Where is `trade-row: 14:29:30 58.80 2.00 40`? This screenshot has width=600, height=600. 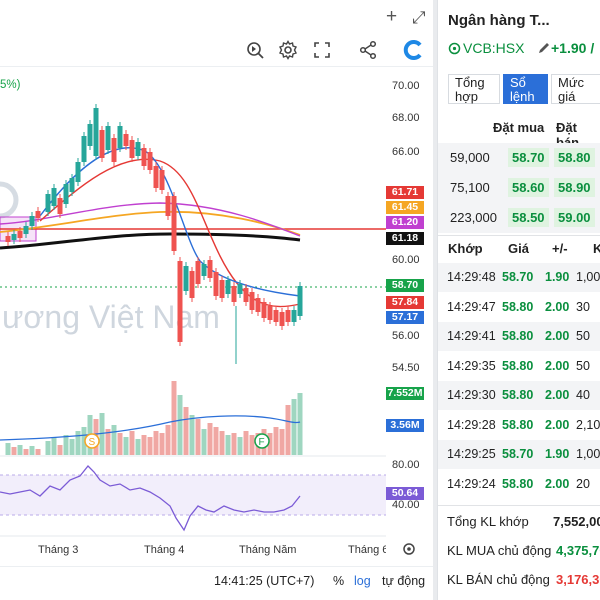
trade-row: 14:29:30 58.80 2.00 40 is located at coordinates (519, 395).